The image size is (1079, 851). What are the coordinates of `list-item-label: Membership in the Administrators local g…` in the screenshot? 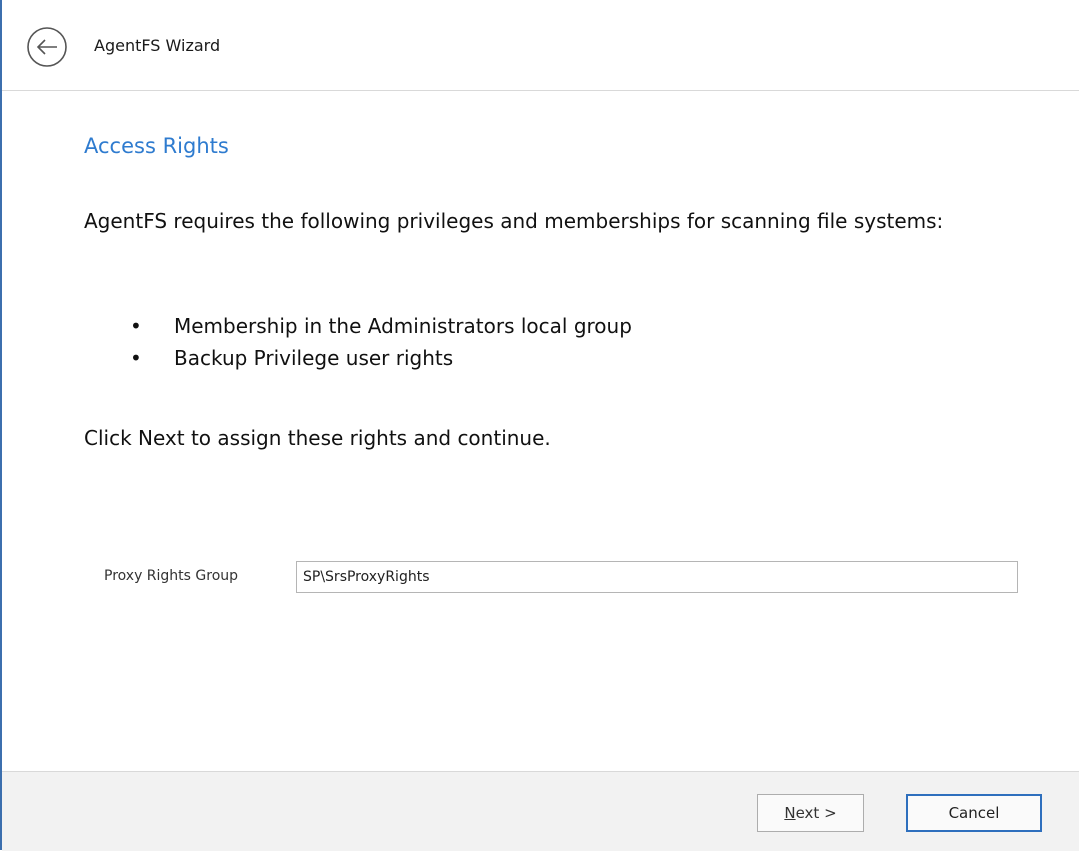 It's located at (403, 326).